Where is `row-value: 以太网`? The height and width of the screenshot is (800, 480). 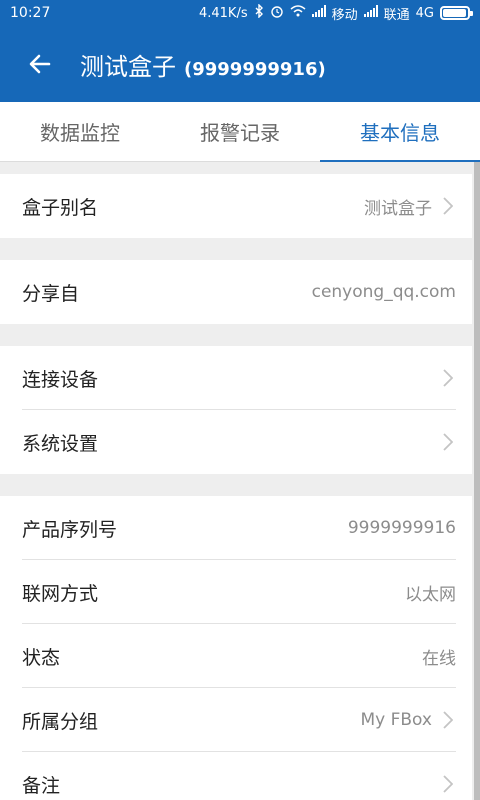 row-value: 以太网 is located at coordinates (430, 594).